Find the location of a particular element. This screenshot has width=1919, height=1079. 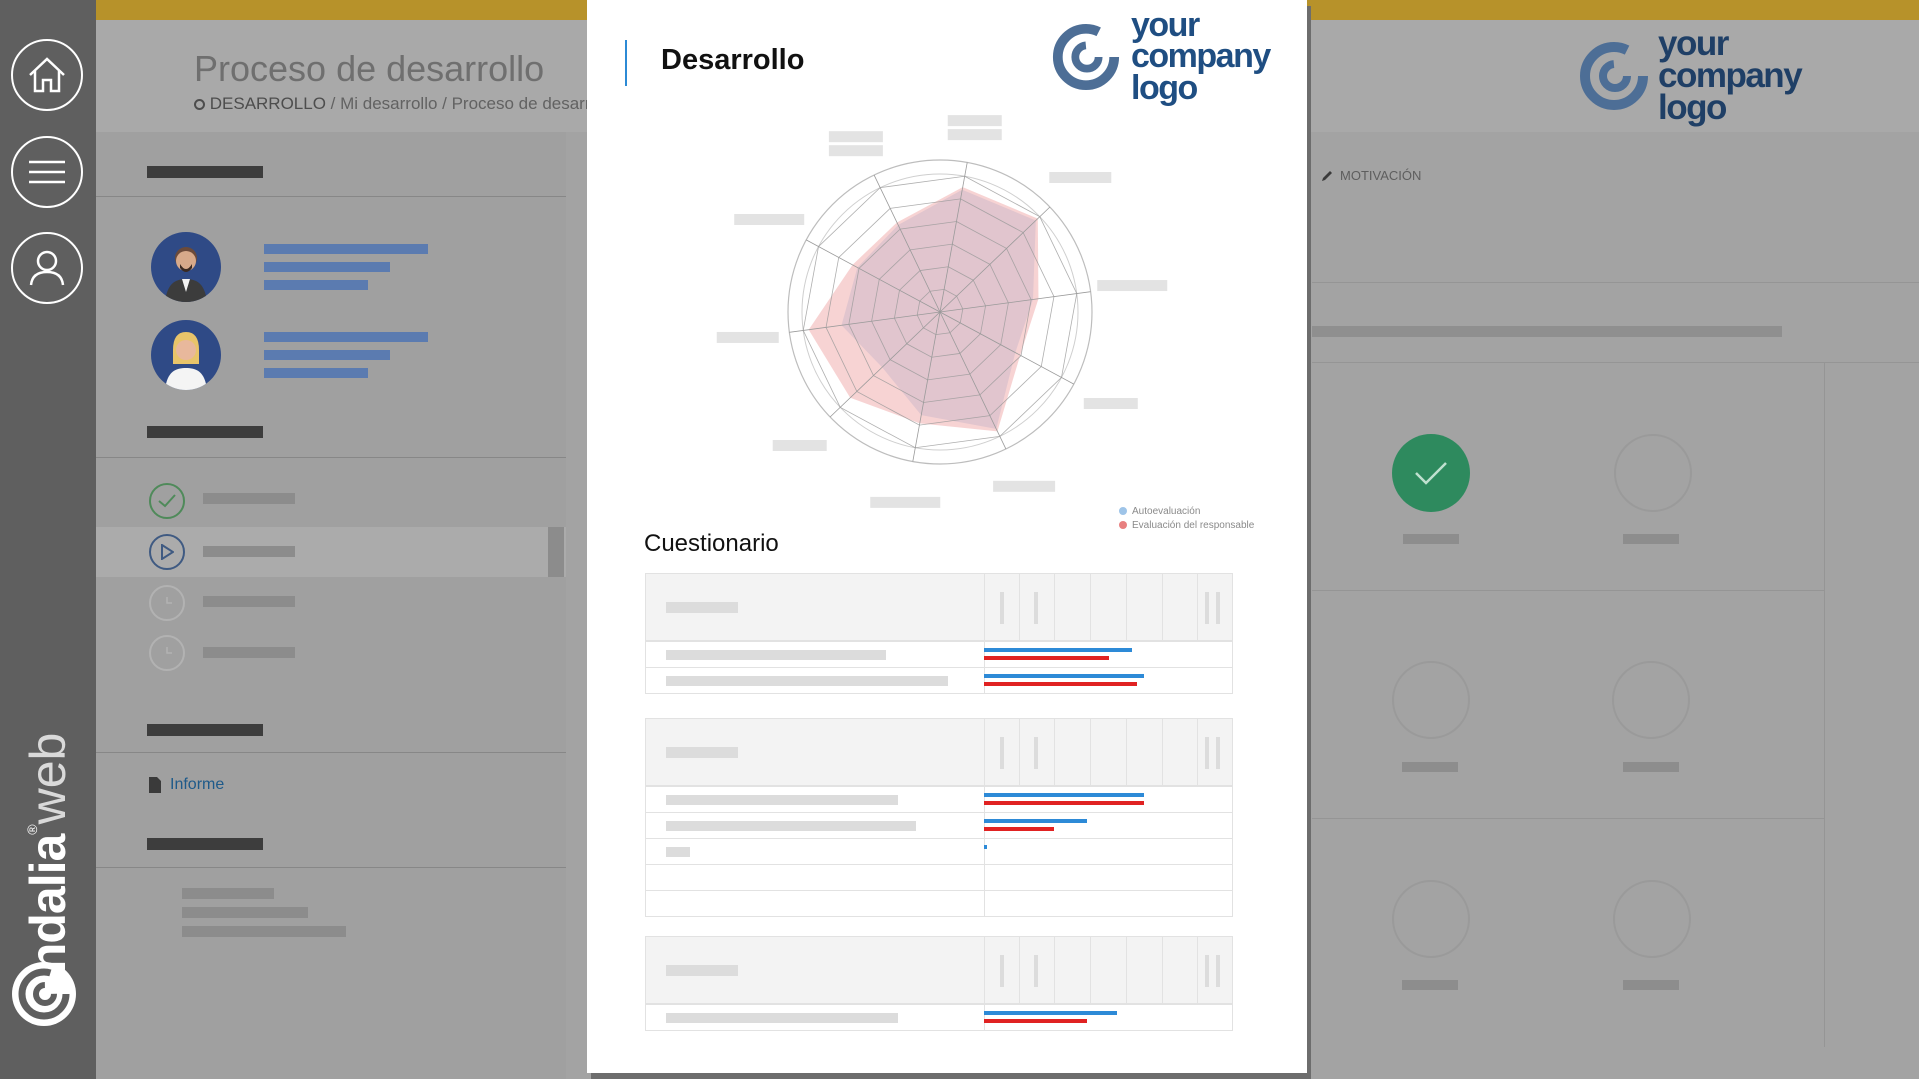

report-link: Informe is located at coordinates (186, 785).